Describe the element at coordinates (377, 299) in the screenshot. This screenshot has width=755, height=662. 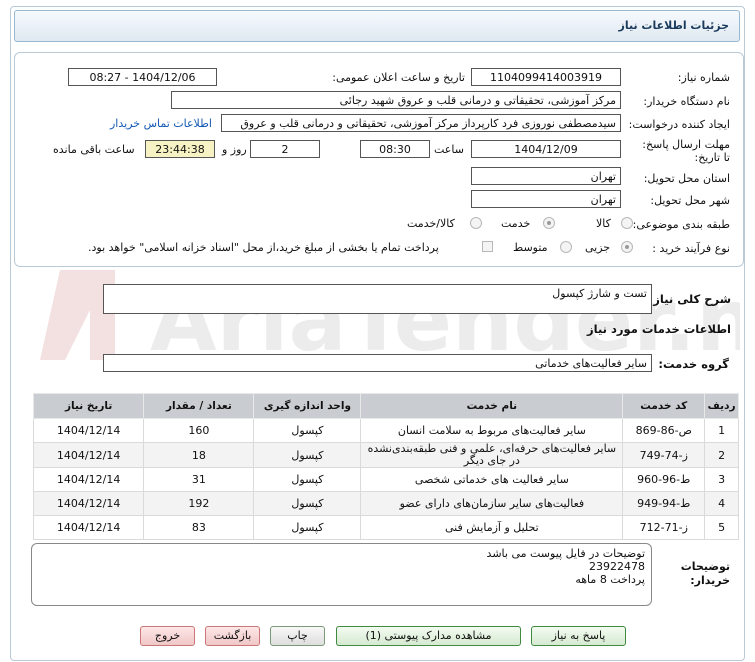
I see `summary-field: تست و شارژ کپسول` at that location.